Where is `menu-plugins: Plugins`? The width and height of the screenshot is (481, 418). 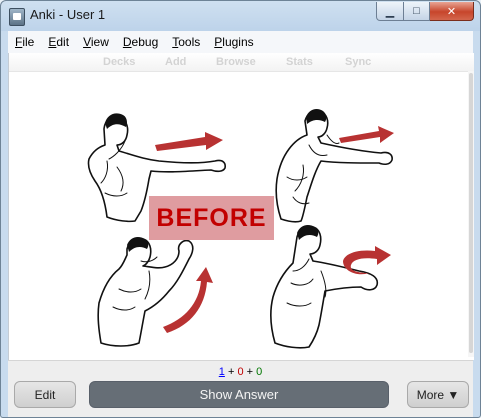
menu-plugins: Plugins is located at coordinates (233, 42).